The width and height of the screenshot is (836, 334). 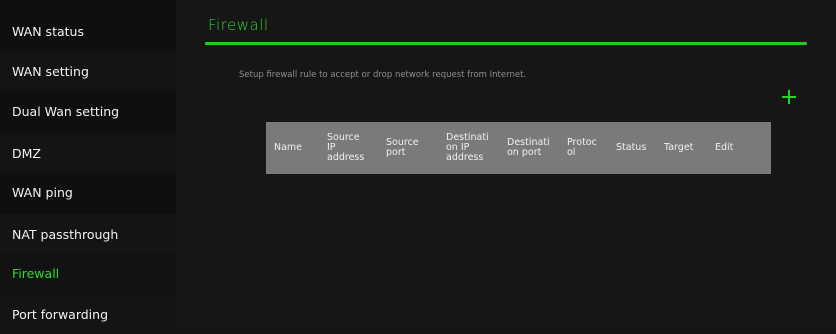 I want to click on column-header-label: Edit, so click(x=724, y=147).